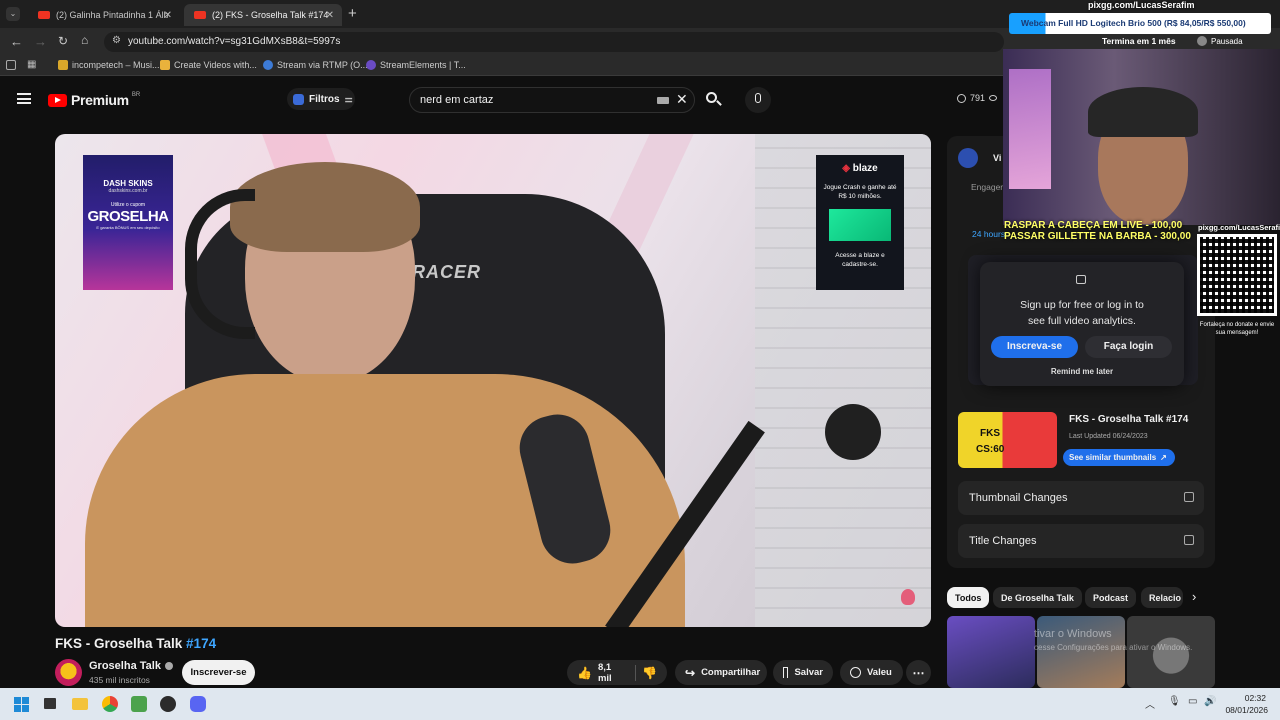 The image size is (1280, 720). What do you see at coordinates (721, 672) in the screenshot?
I see `share-button: ↪ Compartilhar` at bounding box center [721, 672].